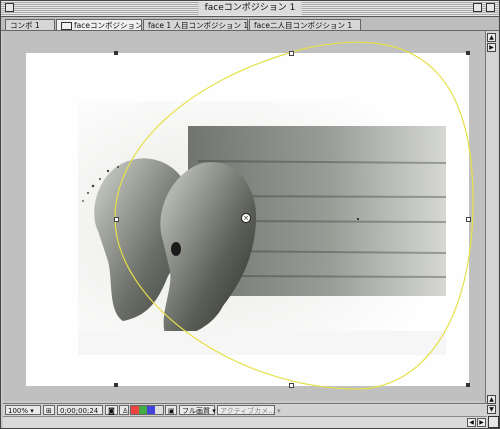  I want to click on zoom-box, so click(477, 7).